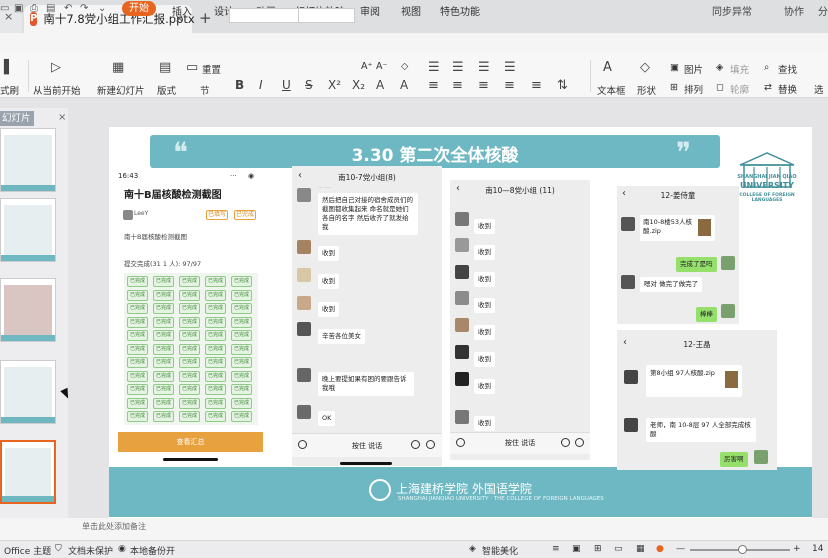 The height and width of the screenshot is (558, 828). Describe the element at coordinates (139, 8) in the screenshot. I see `menu-home-tab: 开始` at that location.